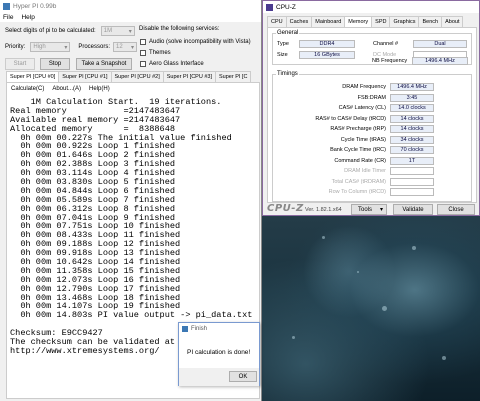 The width and height of the screenshot is (480, 401). I want to click on type-value: DDR4, so click(327, 44).